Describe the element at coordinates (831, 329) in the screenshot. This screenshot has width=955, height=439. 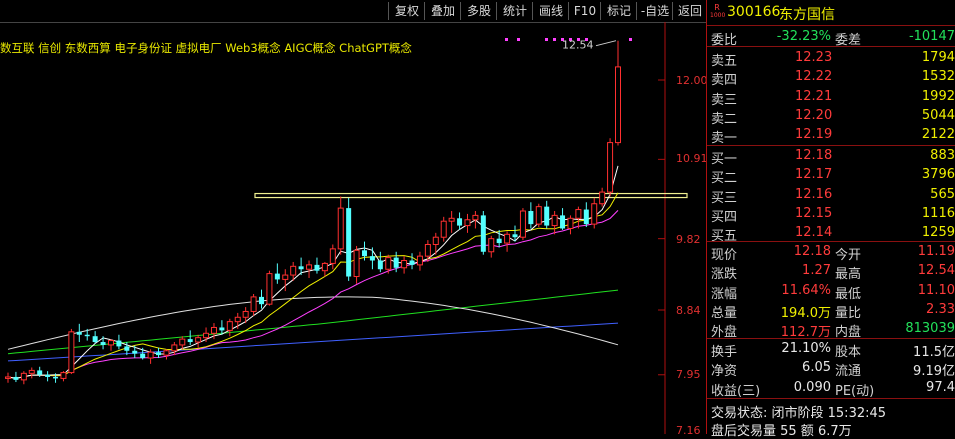
I see `quote-row: 外盘 112.7万 内盘 813039` at that location.